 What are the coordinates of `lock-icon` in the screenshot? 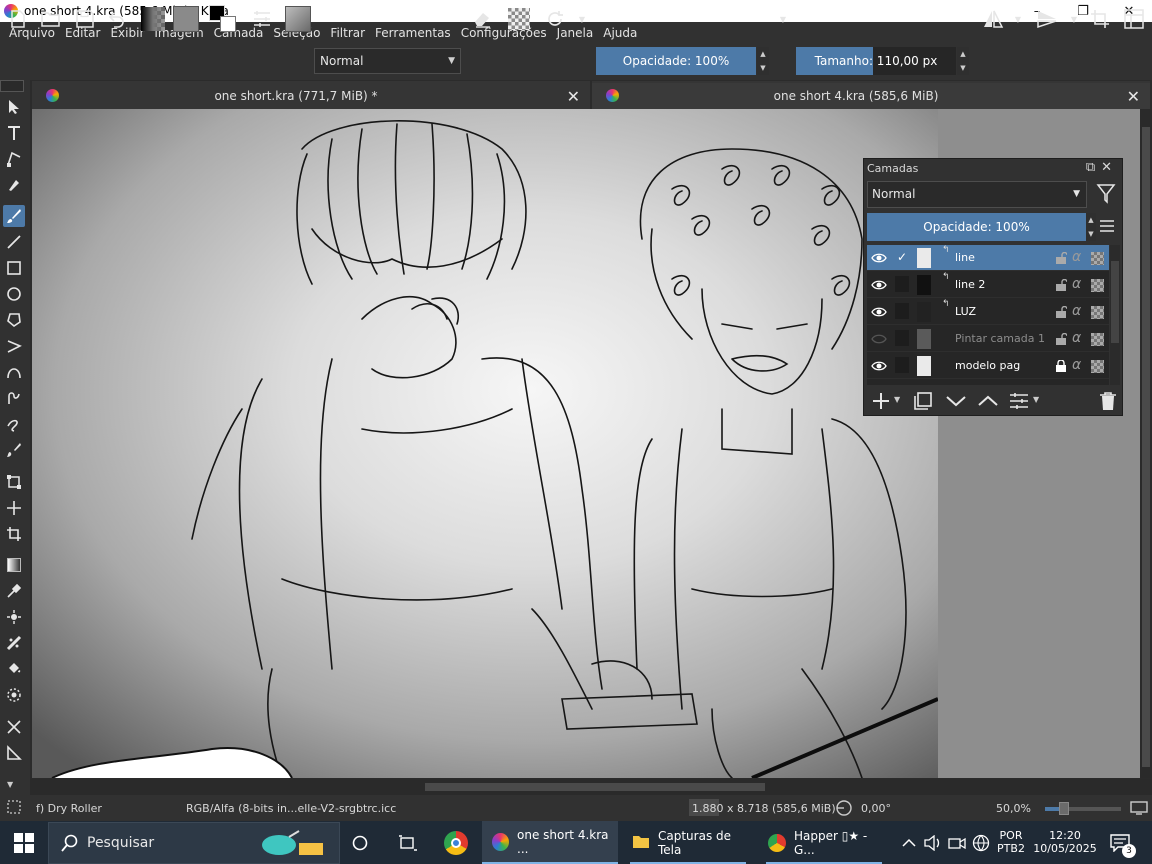 It's located at (1061, 367).